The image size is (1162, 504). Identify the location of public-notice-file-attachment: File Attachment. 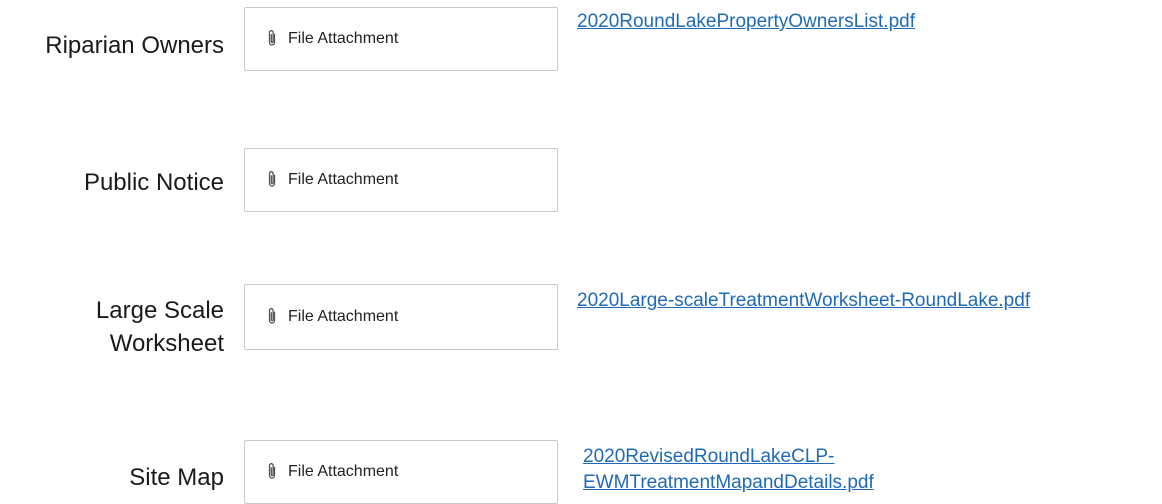
(401, 180).